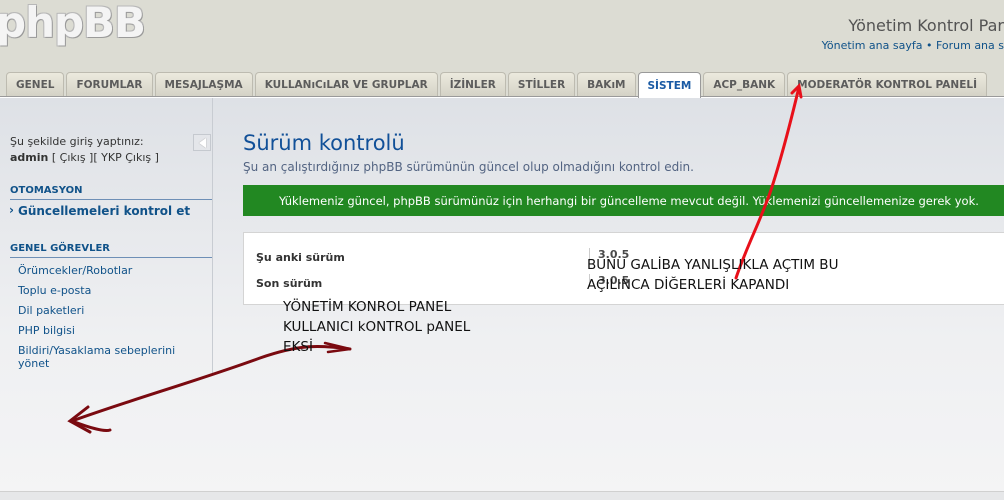 Image resolution: width=1004 pixels, height=500 pixels. What do you see at coordinates (111, 192) in the screenshot?
I see `section-title-automation: OTOMASYON` at bounding box center [111, 192].